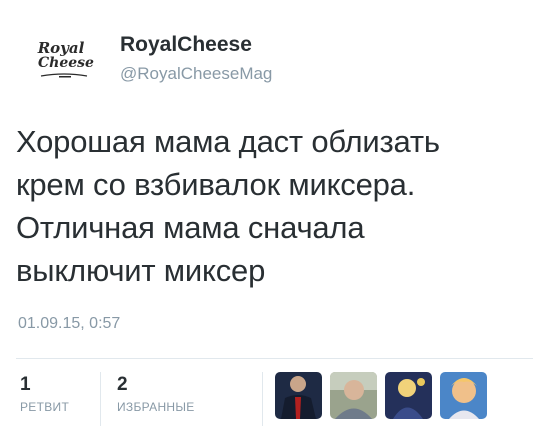 This screenshot has height=444, width=550. What do you see at coordinates (156, 407) in the screenshot?
I see `favorite-count-label: ИЗБРАННЫЕ` at bounding box center [156, 407].